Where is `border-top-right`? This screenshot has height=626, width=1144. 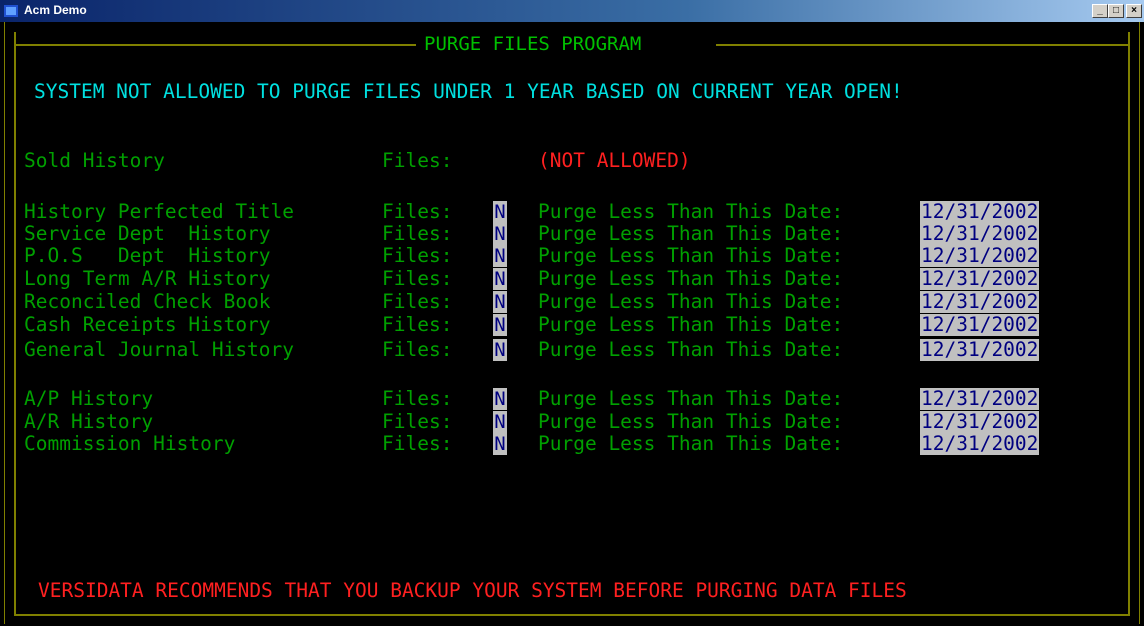 border-top-right is located at coordinates (923, 45).